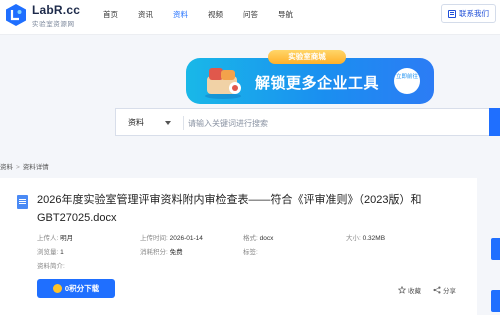 The image size is (500, 315). I want to click on contact-us-label: 联系我们, so click(474, 13).